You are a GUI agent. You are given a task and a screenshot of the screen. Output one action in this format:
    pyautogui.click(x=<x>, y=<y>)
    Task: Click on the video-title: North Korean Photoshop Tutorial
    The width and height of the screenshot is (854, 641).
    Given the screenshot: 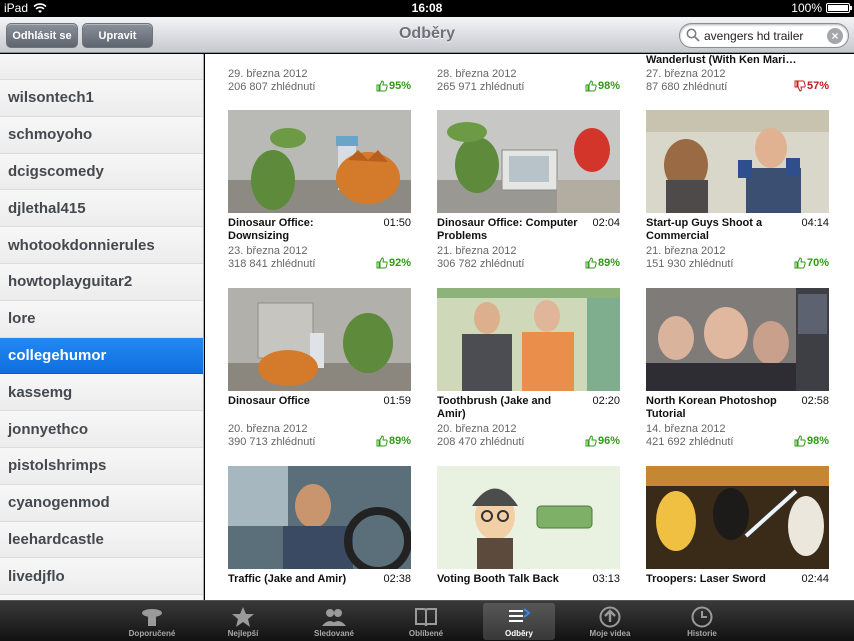 What is the action you would take?
    pyautogui.click(x=711, y=407)
    